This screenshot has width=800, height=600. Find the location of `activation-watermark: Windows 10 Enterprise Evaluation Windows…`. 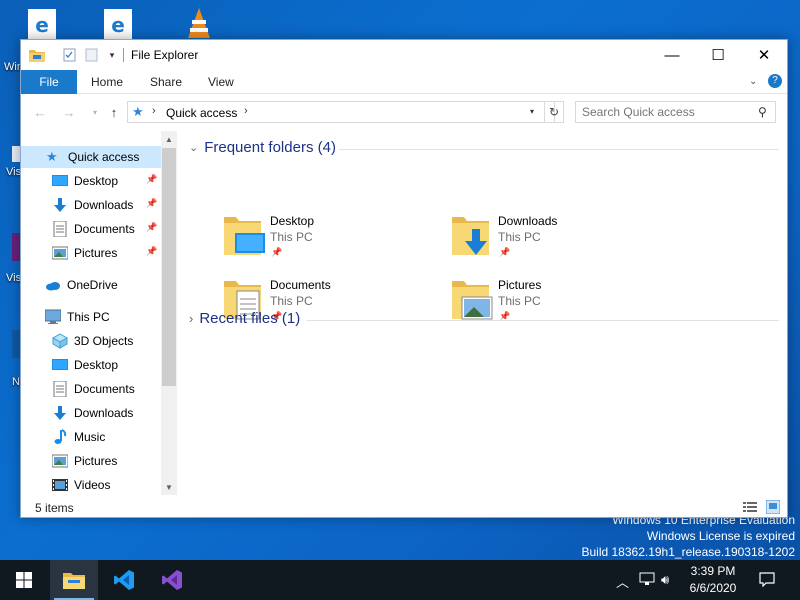

activation-watermark: Windows 10 Enterprise Evaluation Windows… is located at coordinates (688, 536).